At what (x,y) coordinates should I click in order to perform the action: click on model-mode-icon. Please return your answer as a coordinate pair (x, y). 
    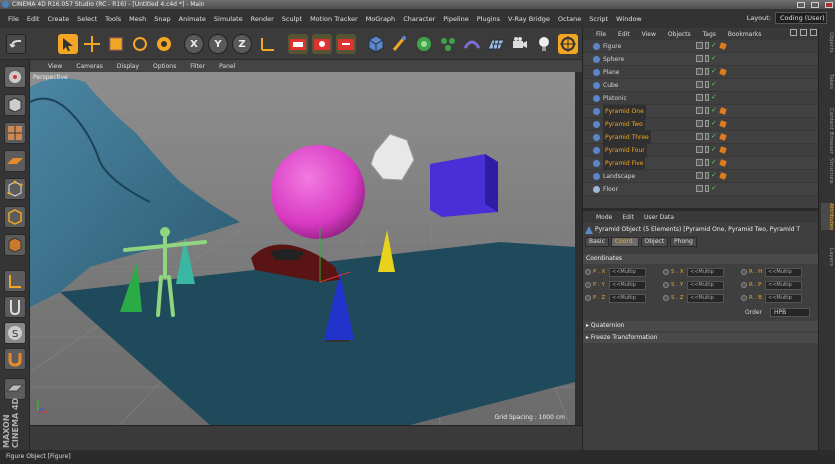
    Looking at the image, I should click on (15, 105).